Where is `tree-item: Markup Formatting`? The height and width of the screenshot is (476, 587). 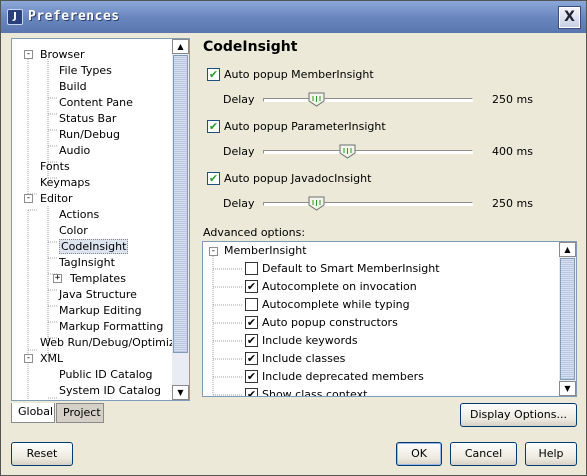 tree-item: Markup Formatting is located at coordinates (111, 327).